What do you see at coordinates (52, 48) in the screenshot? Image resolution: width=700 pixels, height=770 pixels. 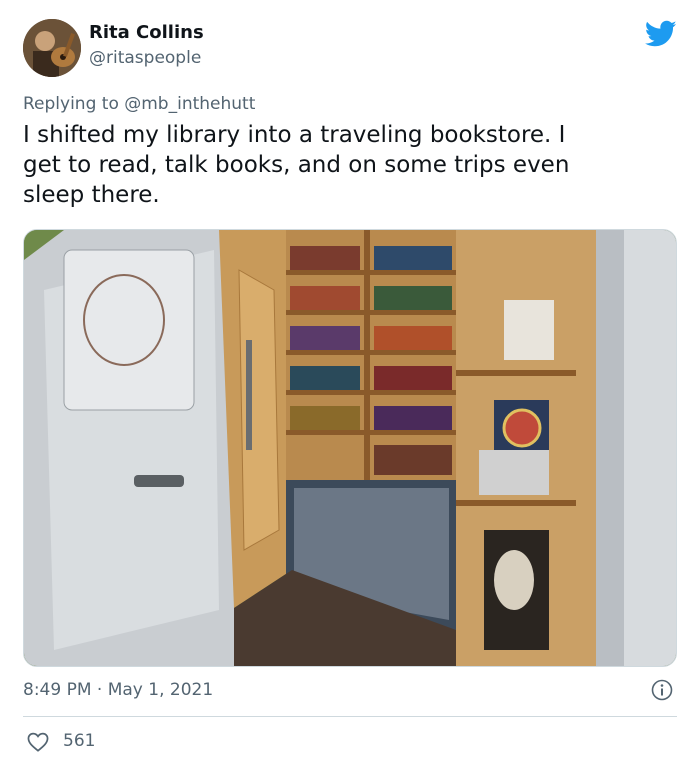 I see `avatar` at bounding box center [52, 48].